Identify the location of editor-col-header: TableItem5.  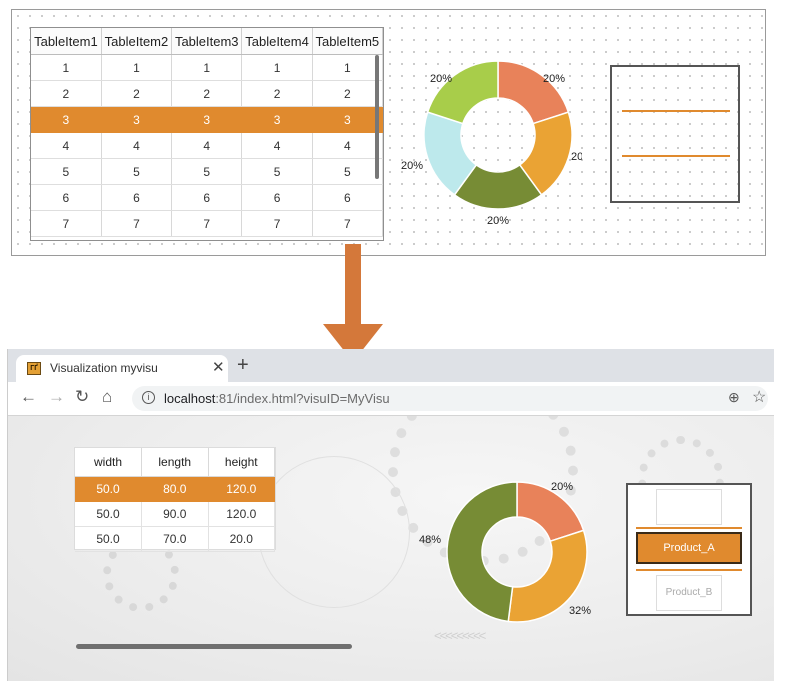
(347, 41).